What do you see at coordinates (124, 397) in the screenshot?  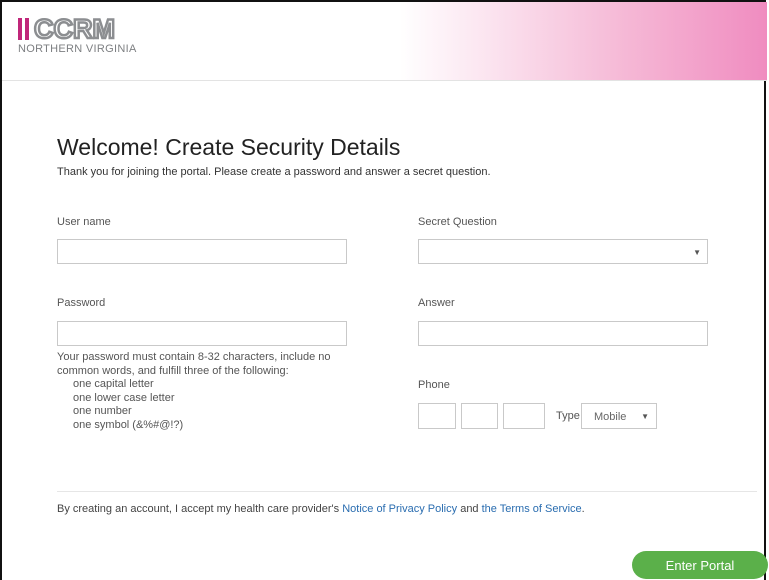 I see `rule-lowercase: one lower case letter` at bounding box center [124, 397].